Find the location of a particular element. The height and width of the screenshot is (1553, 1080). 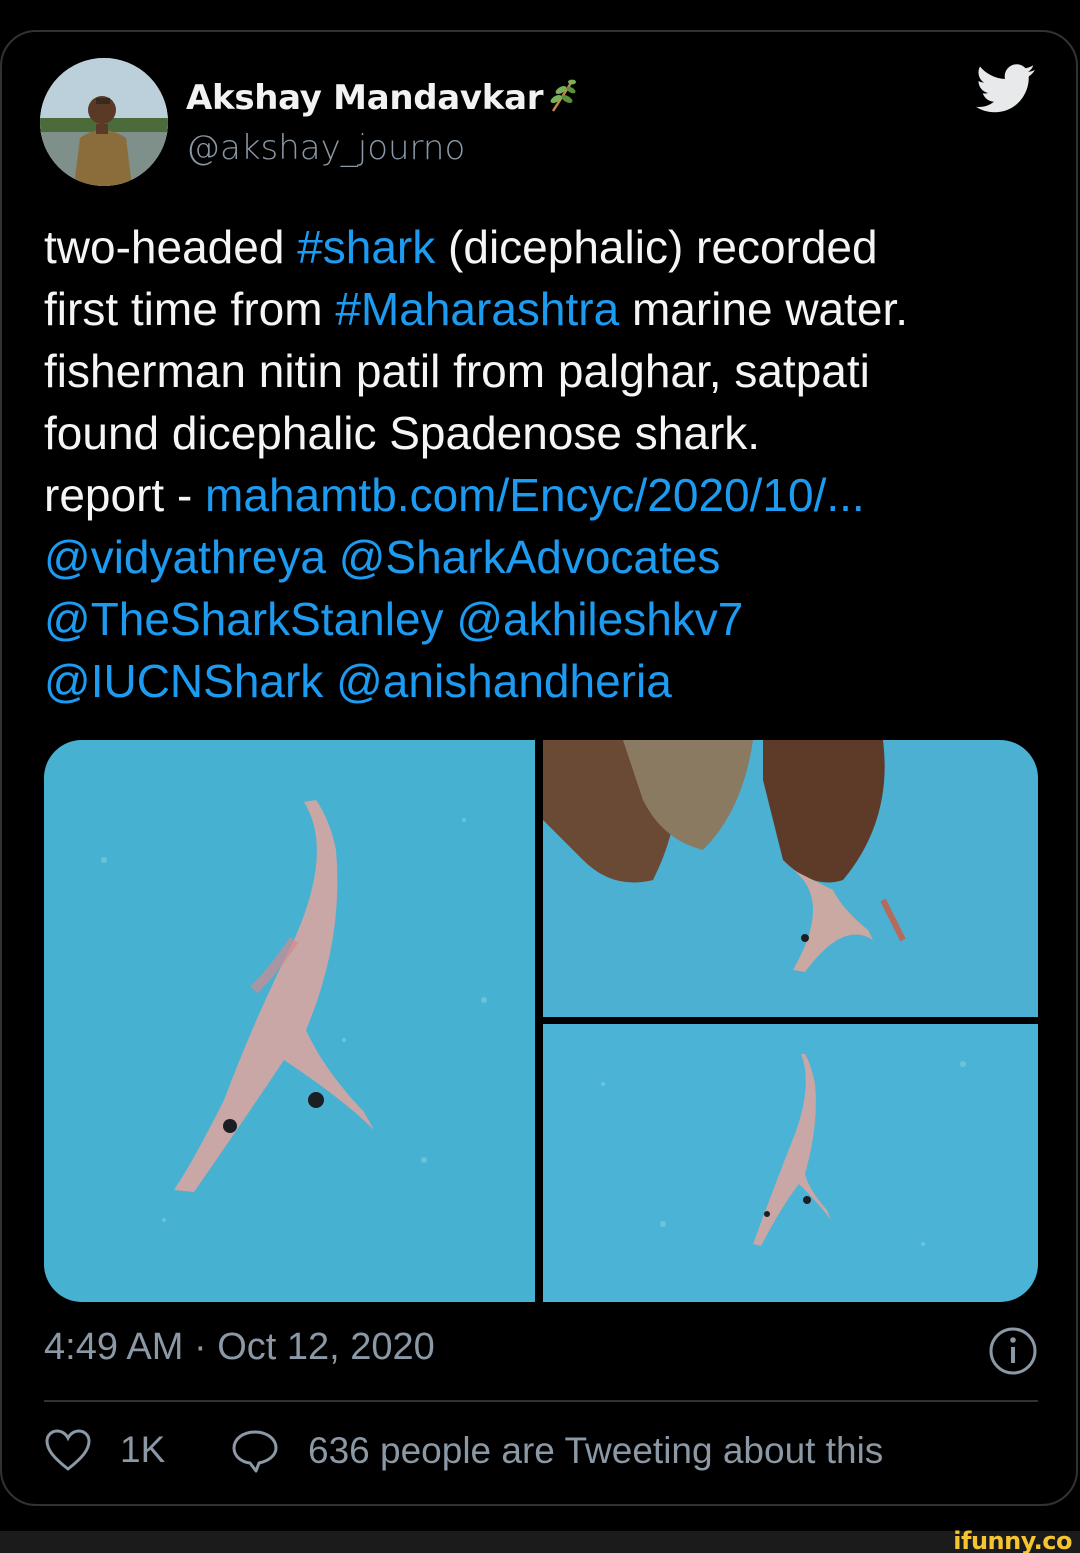

tweet-line: two-headed #shark (dicephalic) recorded is located at coordinates (544, 247).